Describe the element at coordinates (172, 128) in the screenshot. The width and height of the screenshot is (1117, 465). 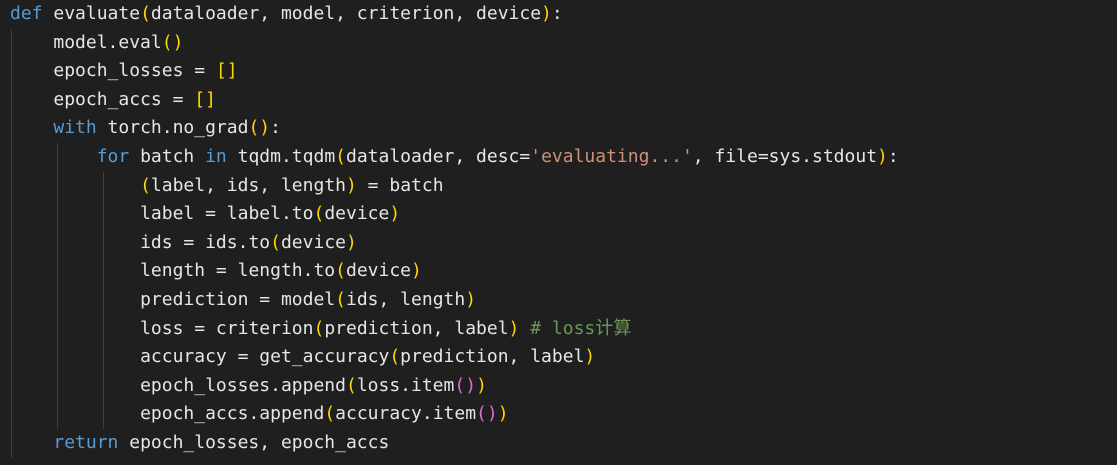
I see `code-token: torch.no_grad` at that location.